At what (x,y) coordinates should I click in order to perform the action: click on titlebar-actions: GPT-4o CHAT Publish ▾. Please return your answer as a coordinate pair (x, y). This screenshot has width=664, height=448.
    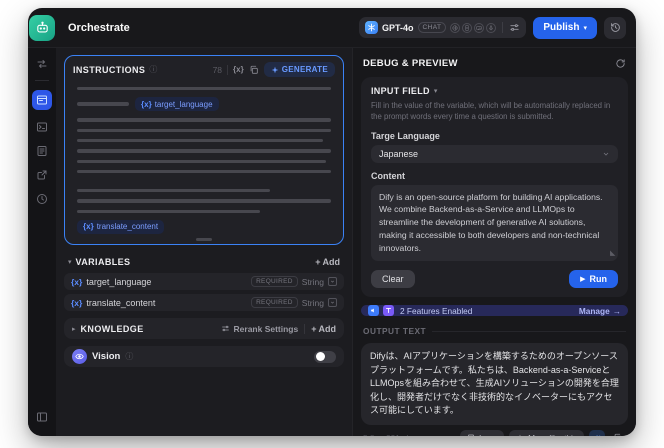
    Looking at the image, I should click on (492, 27).